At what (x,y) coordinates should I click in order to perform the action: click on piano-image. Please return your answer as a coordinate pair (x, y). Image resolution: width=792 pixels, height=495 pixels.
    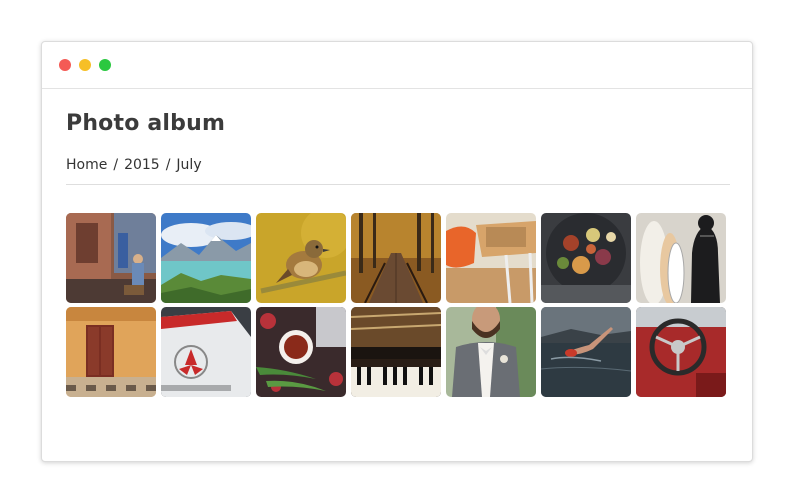
    Looking at the image, I should click on (396, 352).